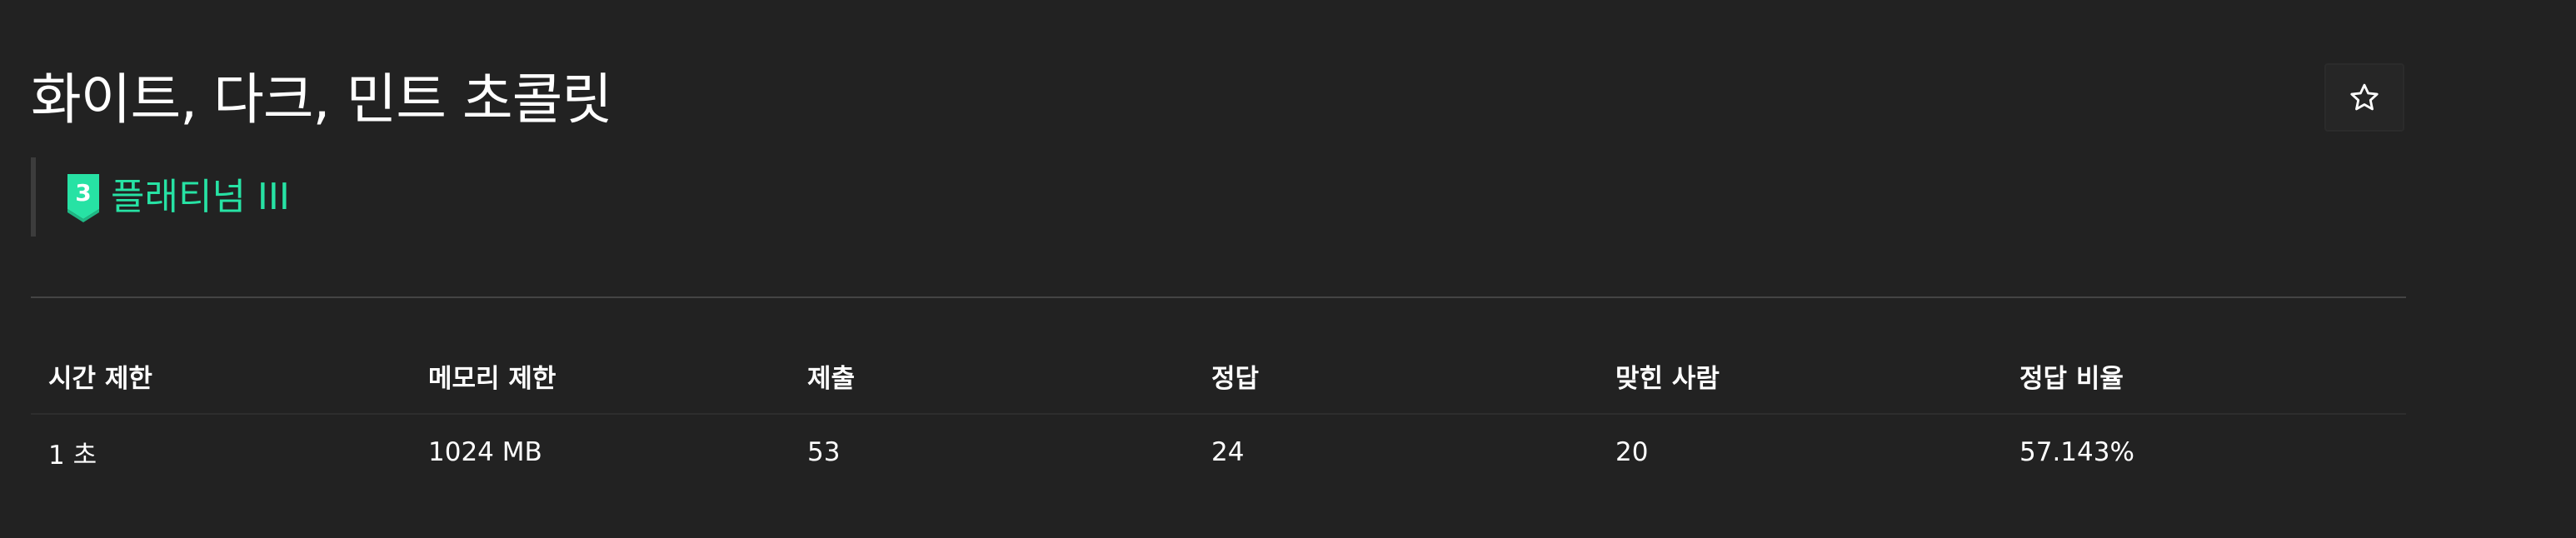  I want to click on value-solved-users: 20, so click(1800, 452).